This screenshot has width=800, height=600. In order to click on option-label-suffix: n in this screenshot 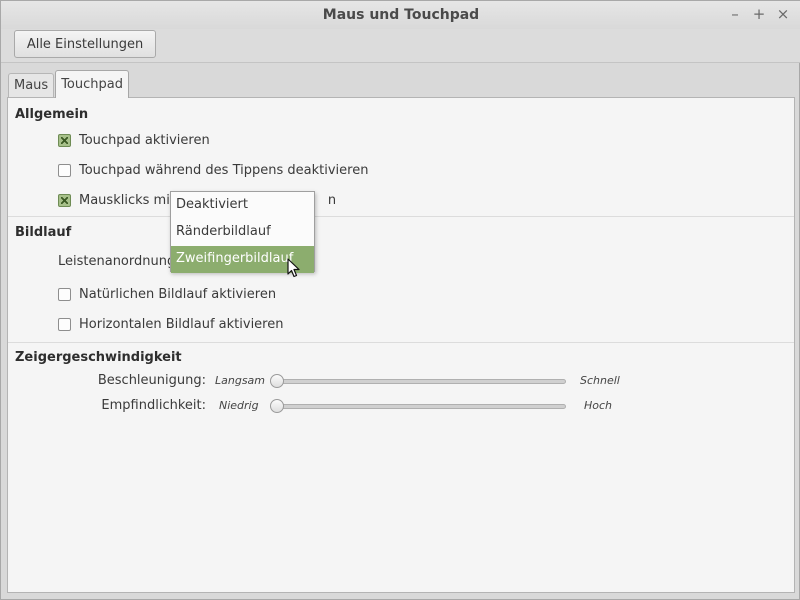, I will do `click(332, 200)`.